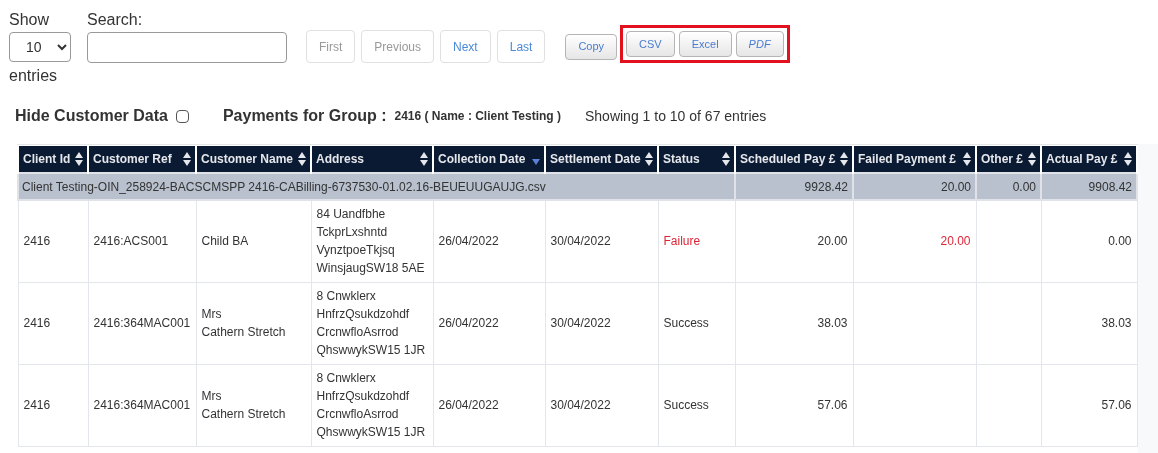 The width and height of the screenshot is (1158, 453). What do you see at coordinates (676, 116) in the screenshot?
I see `entries-info: Showing 1 to 10 of 67 entries` at bounding box center [676, 116].